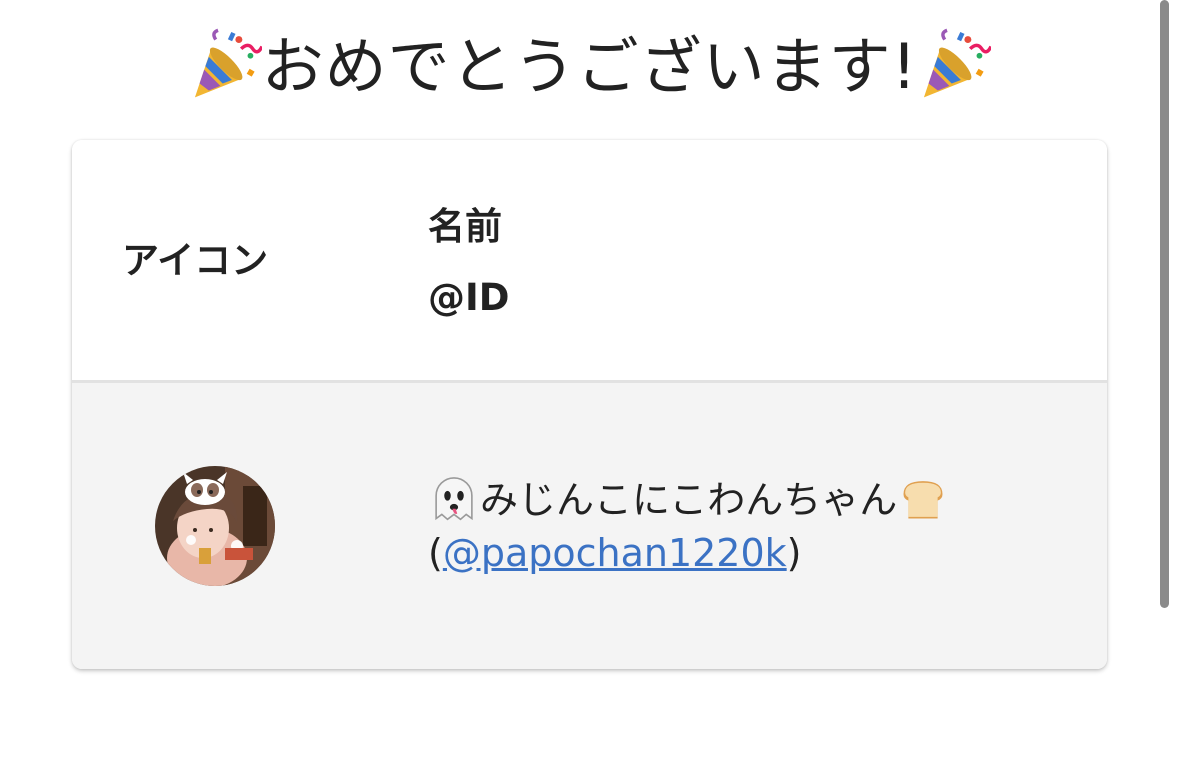 This screenshot has height=769, width=1179. What do you see at coordinates (794, 553) in the screenshot?
I see `id-close-paren: )` at bounding box center [794, 553].